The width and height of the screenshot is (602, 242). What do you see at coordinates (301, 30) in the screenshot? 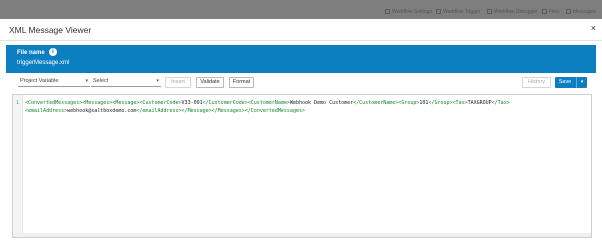
I see `modal-header: XML Message Viewer ×` at bounding box center [301, 30].